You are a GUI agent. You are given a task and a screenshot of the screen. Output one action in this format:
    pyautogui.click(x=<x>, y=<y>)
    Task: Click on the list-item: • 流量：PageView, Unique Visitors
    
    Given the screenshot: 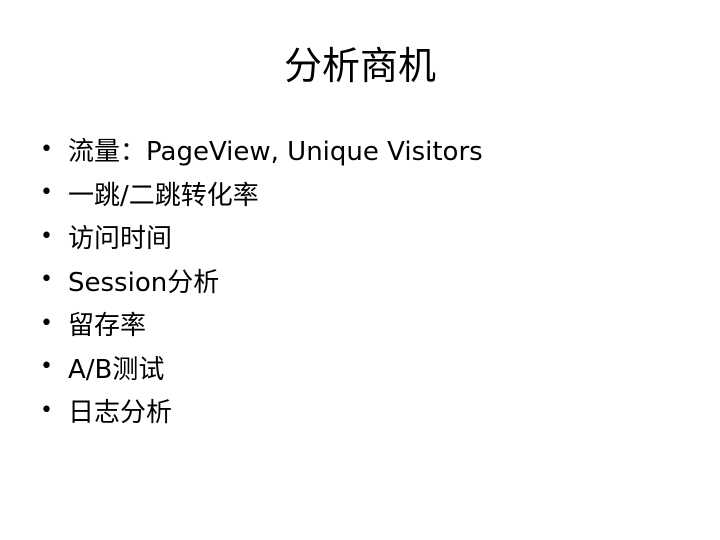 What is the action you would take?
    pyautogui.click(x=261, y=150)
    